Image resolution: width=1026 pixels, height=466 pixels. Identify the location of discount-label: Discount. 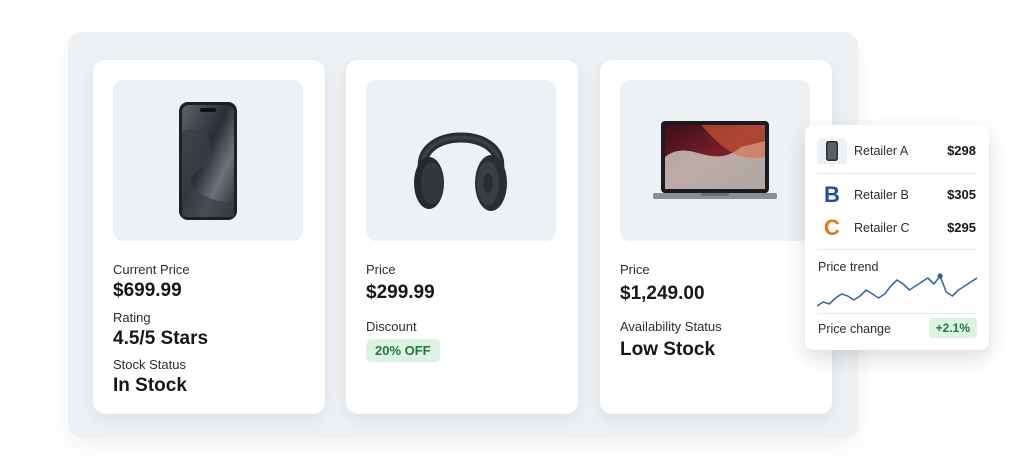
(391, 326).